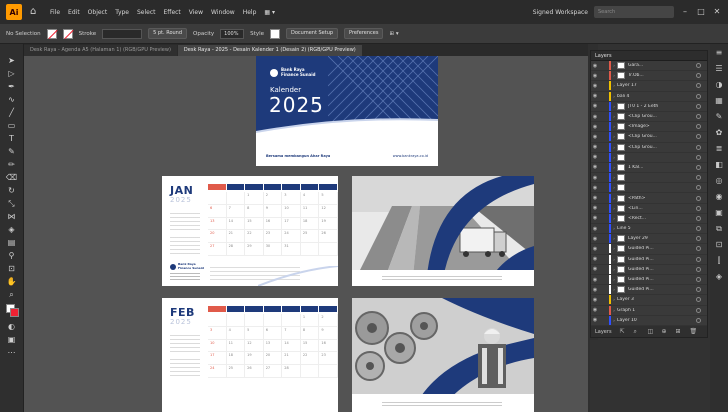 This screenshot has width=728, height=412. Describe the element at coordinates (12, 282) in the screenshot. I see `hand-tool-icon: ✋` at that location.